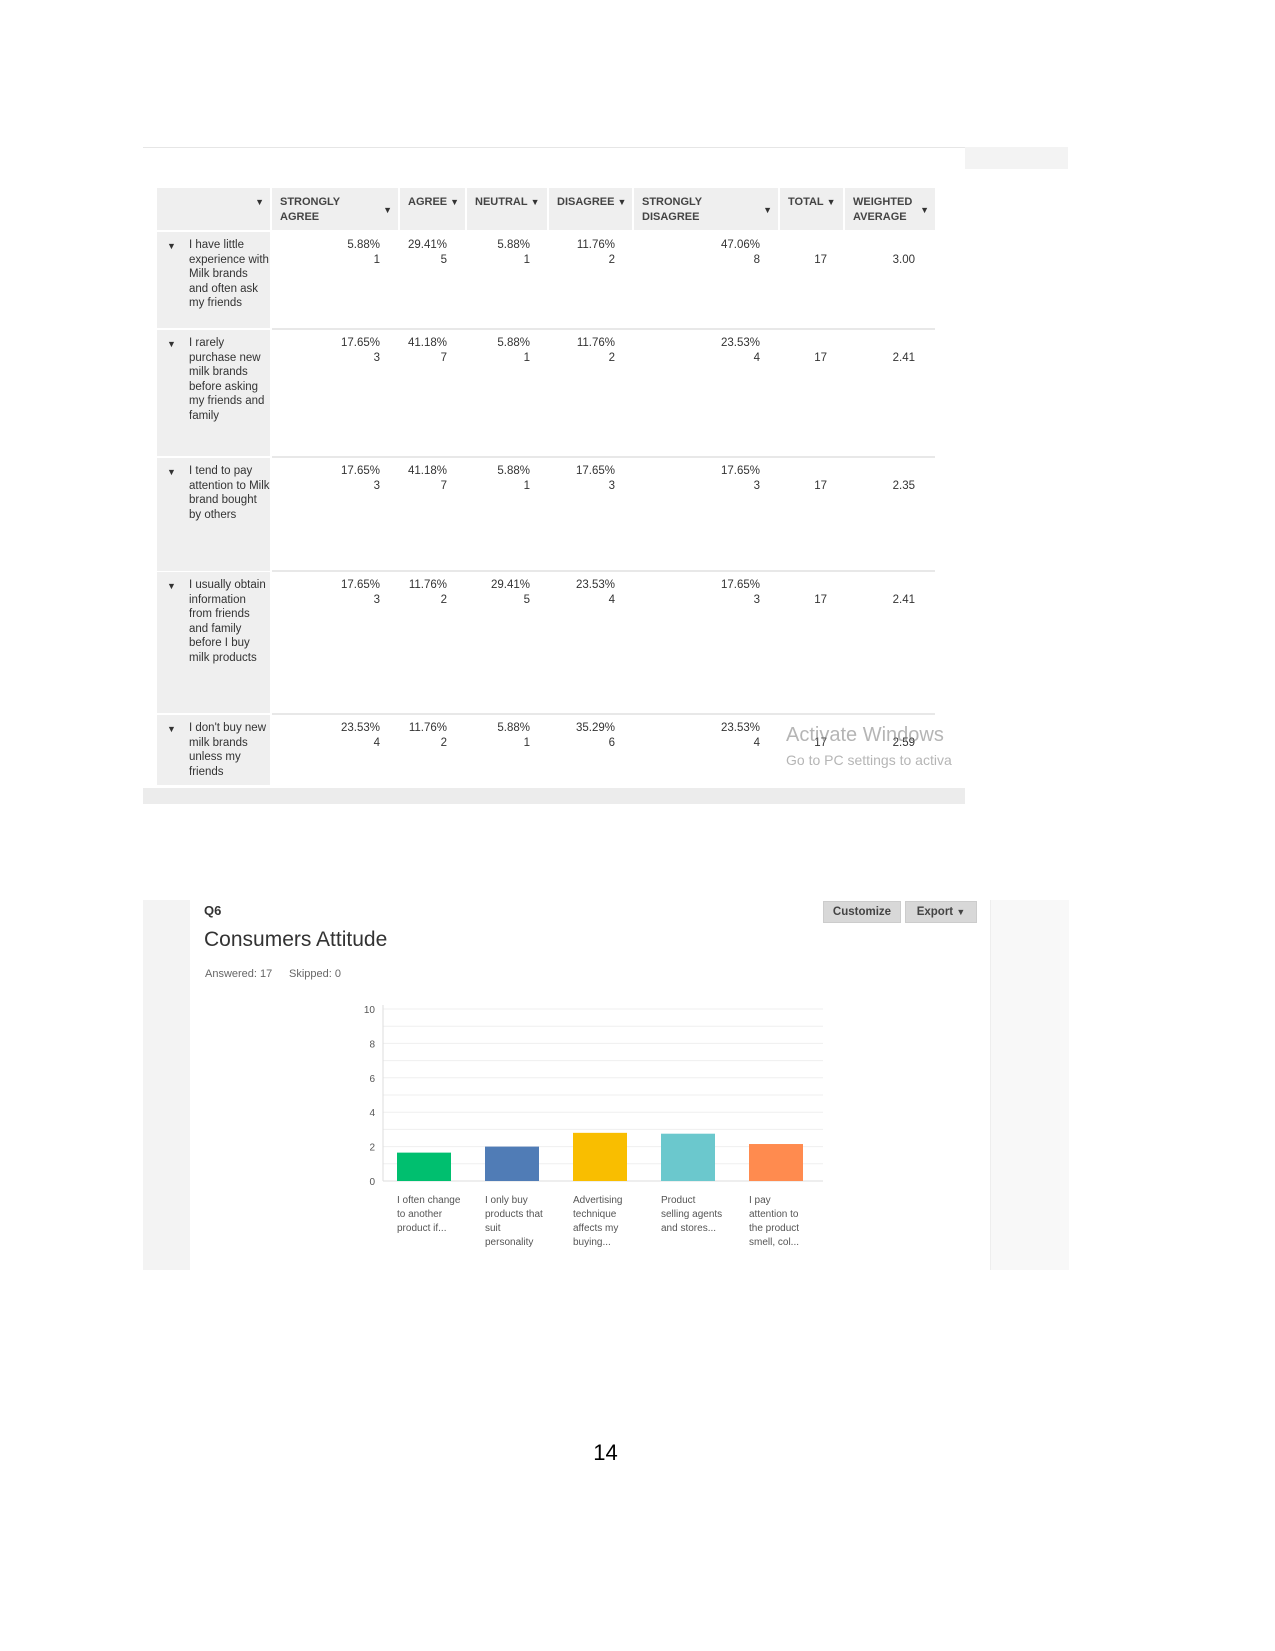 The image size is (1275, 1651). I want to click on question-title: Consumers Attitude, so click(296, 939).